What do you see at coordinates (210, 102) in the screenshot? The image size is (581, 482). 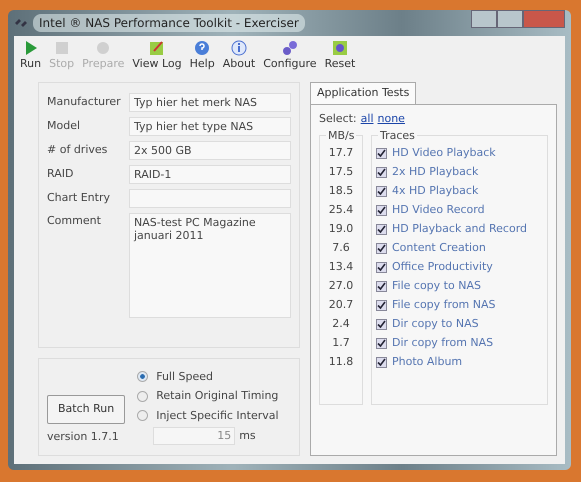 I see `text-field: Typ hier het merk NAS` at bounding box center [210, 102].